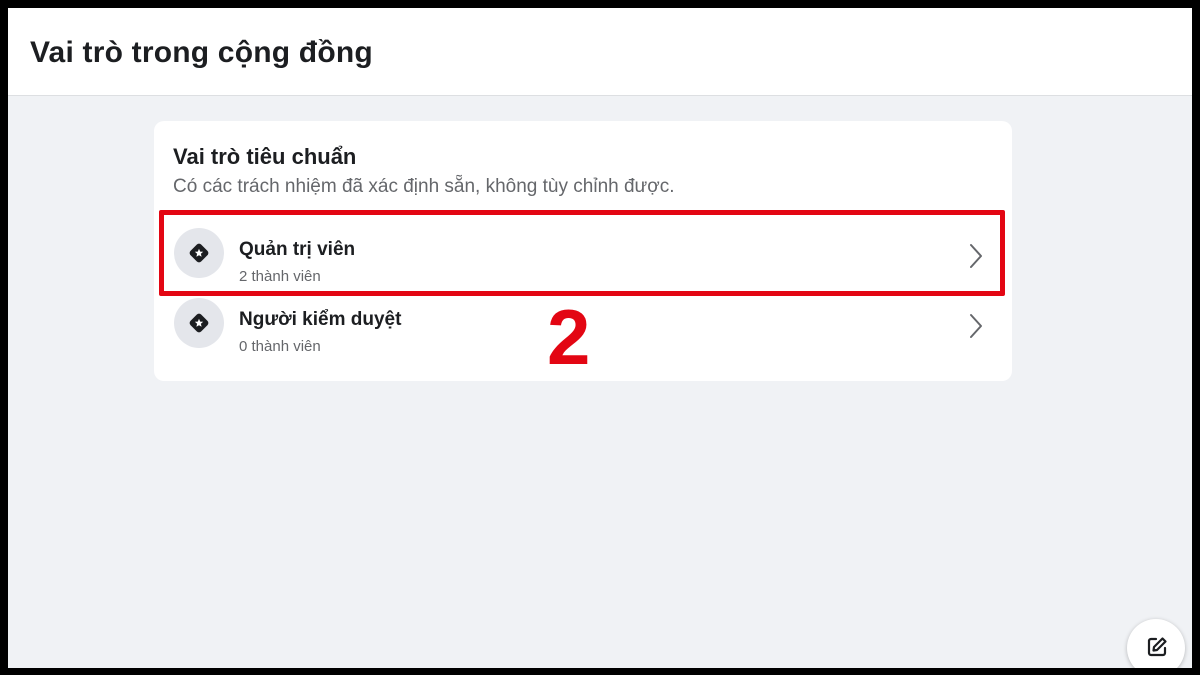  I want to click on compose-icon, so click(1157, 647).